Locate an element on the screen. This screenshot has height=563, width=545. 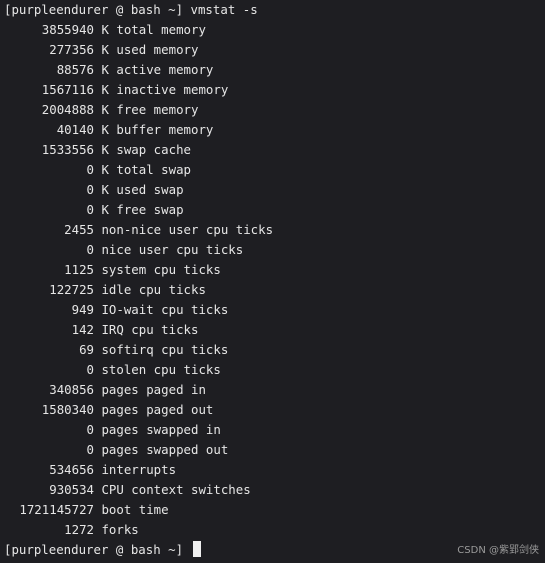
stat-row: 88576 K active memory is located at coordinates (274, 70).